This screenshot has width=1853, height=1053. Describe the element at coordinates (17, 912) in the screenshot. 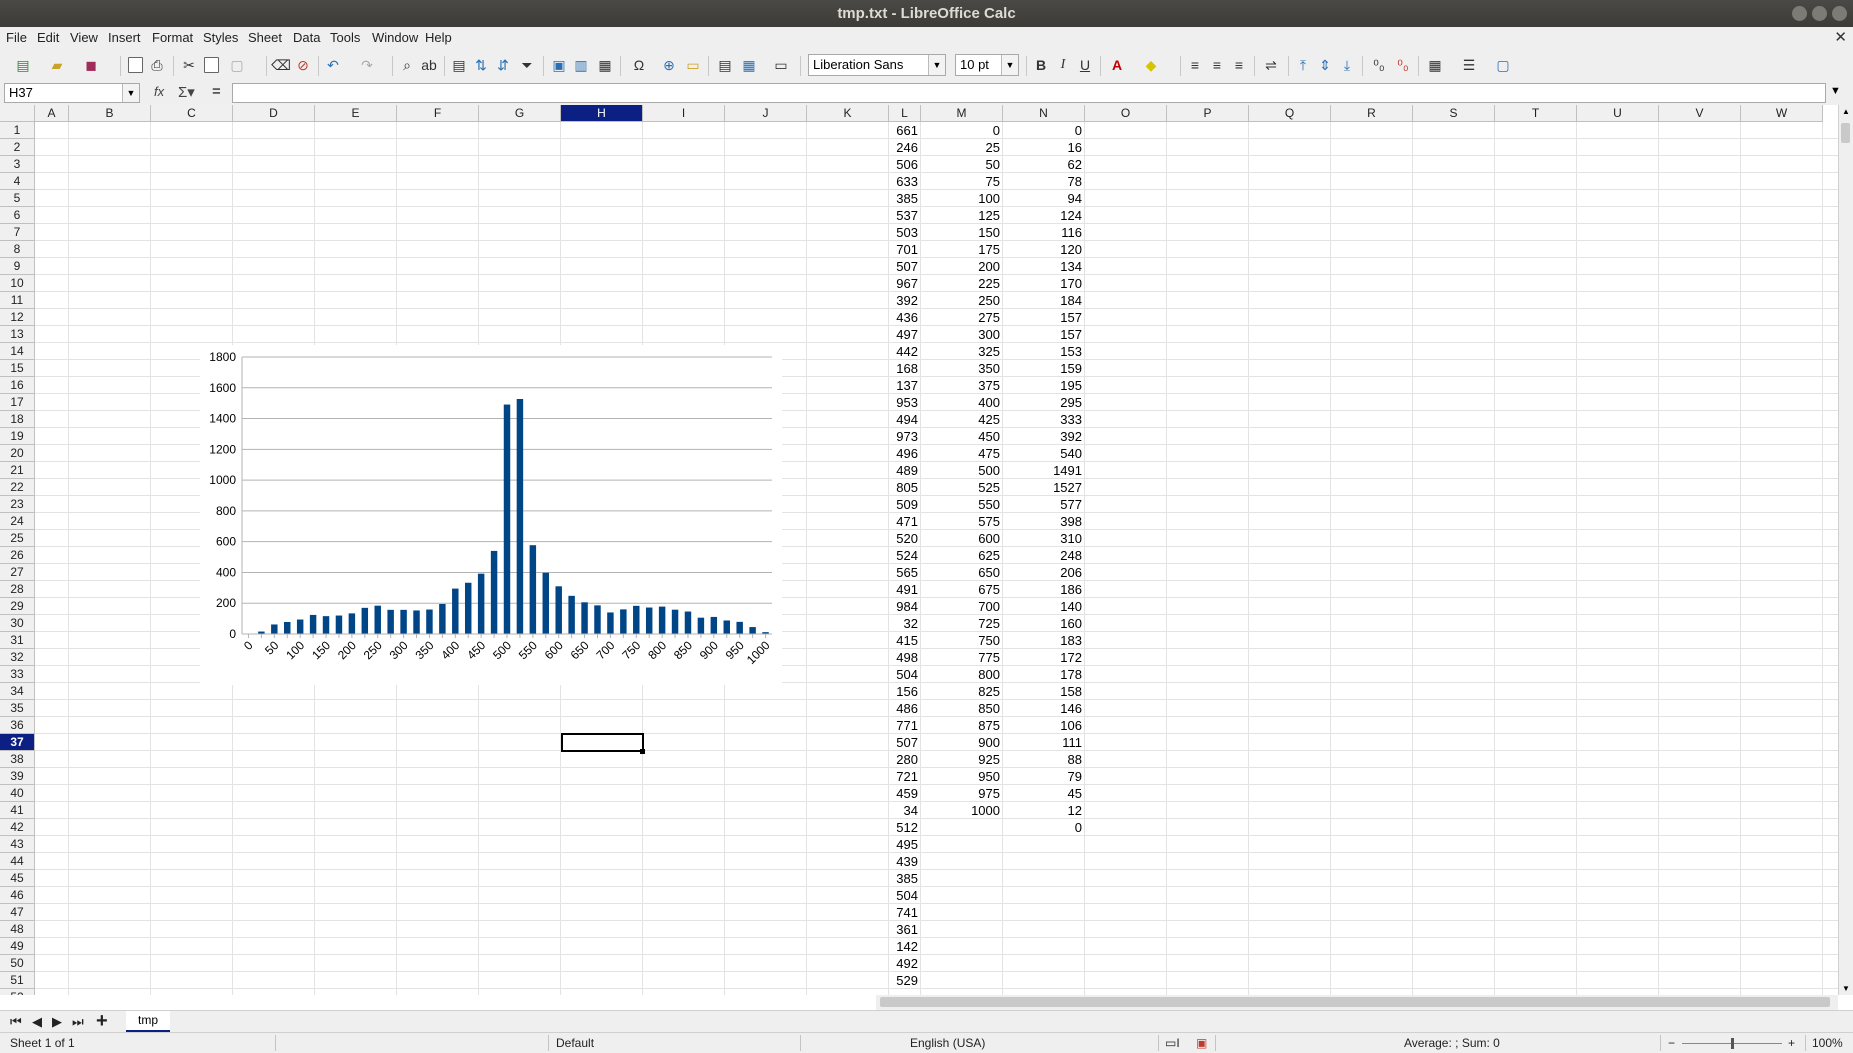

I see `row-header-47: 47` at that location.